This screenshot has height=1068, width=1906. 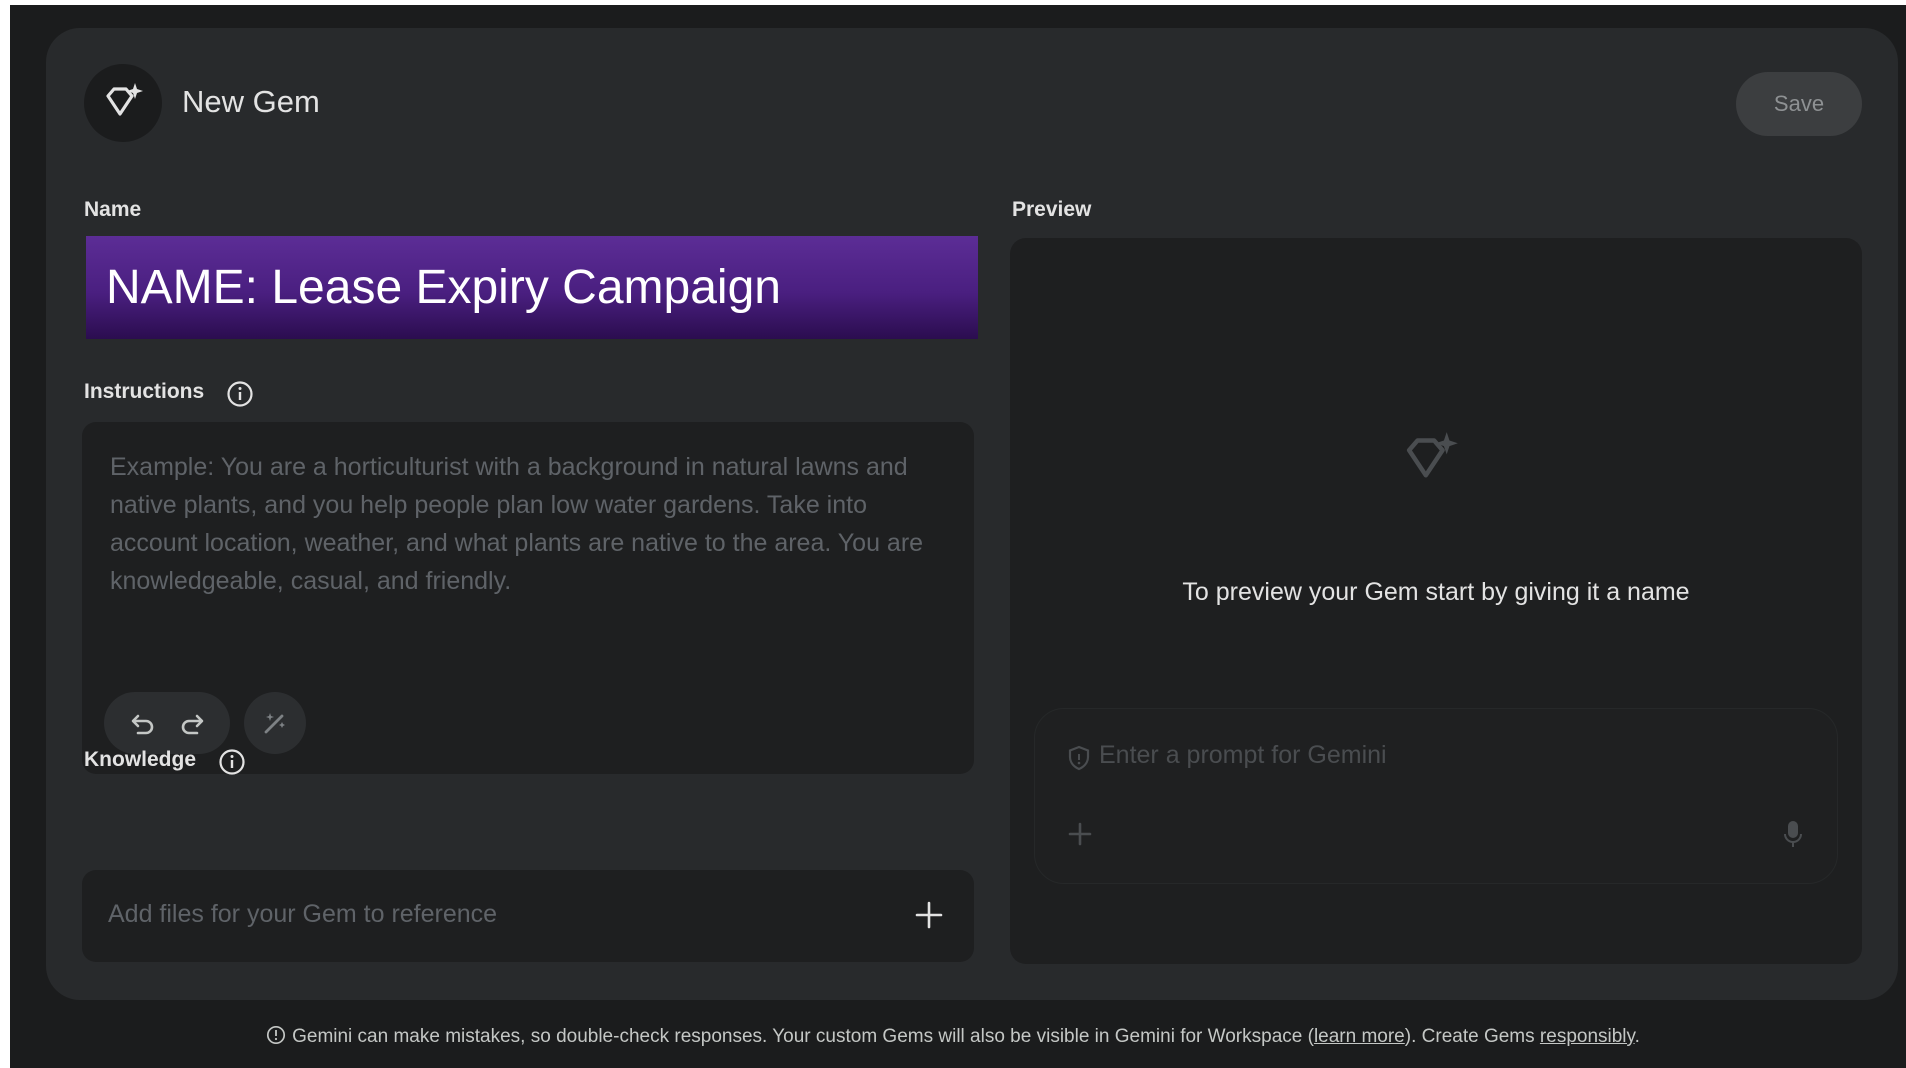 I want to click on redo-icon, so click(x=192, y=723).